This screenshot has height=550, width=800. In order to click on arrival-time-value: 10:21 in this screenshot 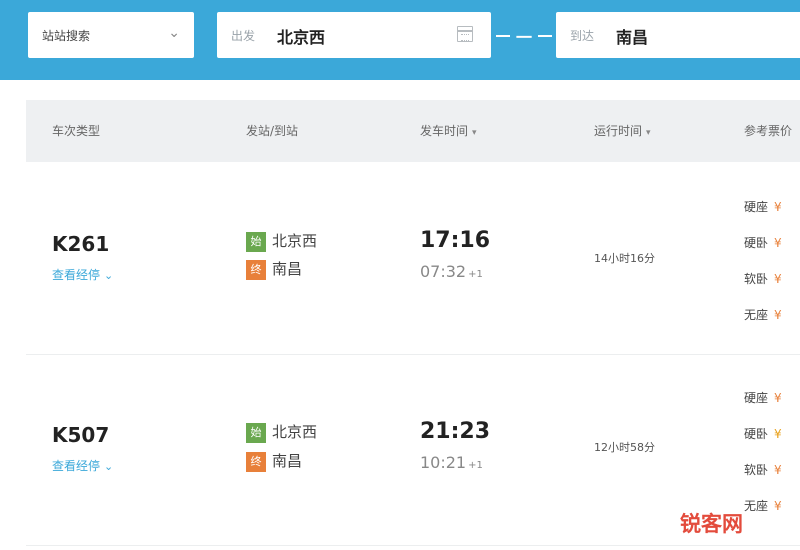, I will do `click(443, 462)`.